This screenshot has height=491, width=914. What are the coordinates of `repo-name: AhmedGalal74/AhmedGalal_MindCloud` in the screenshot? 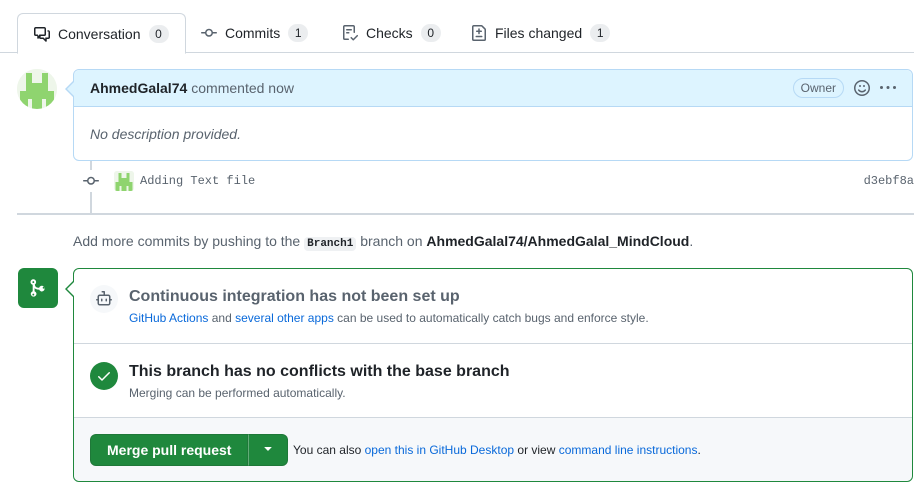 It's located at (558, 241).